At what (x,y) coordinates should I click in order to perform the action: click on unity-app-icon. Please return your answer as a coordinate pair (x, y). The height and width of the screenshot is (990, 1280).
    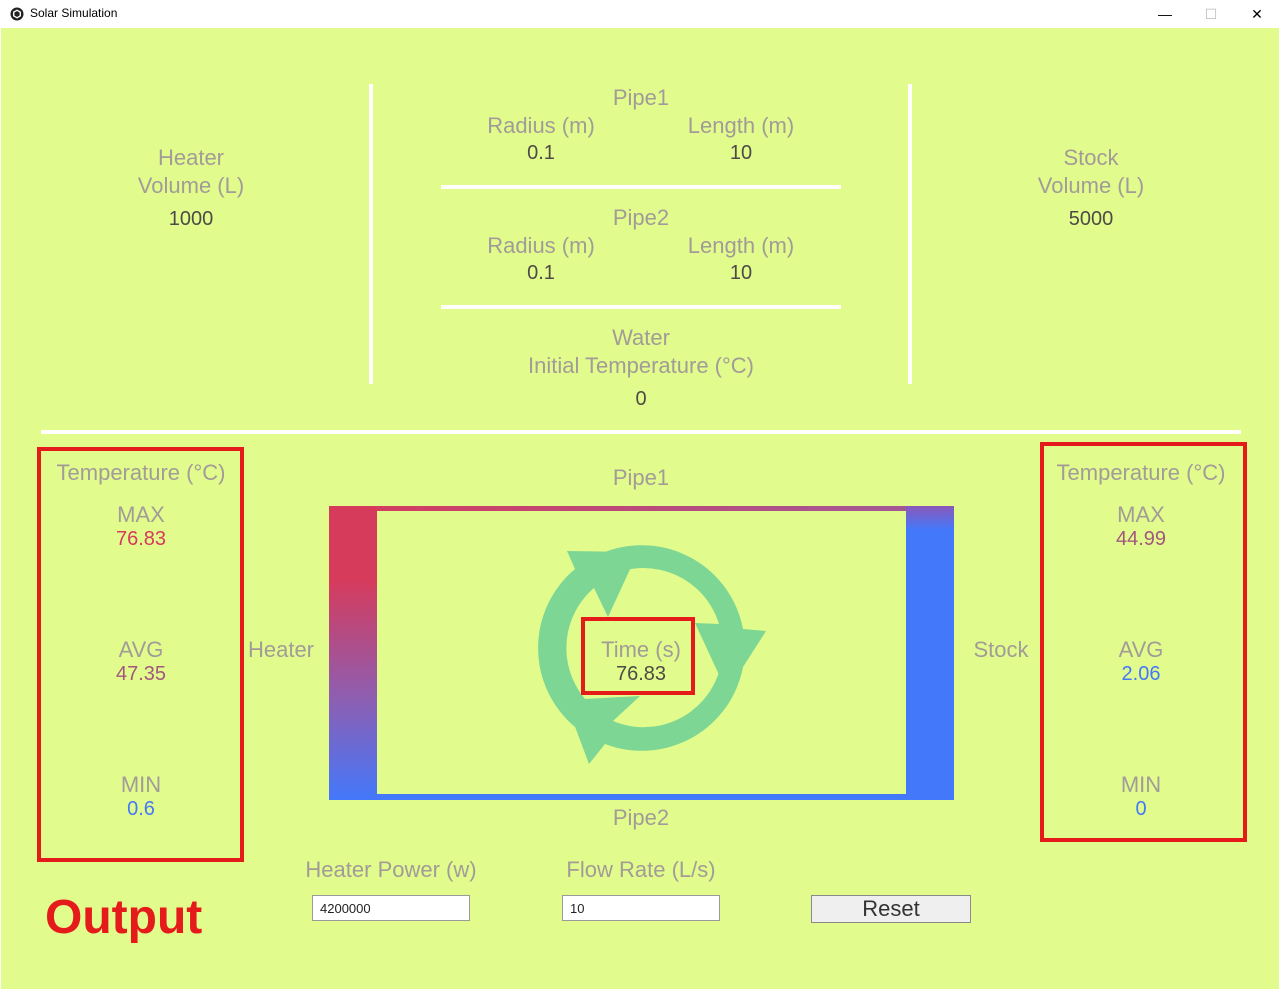
    Looking at the image, I should click on (17, 14).